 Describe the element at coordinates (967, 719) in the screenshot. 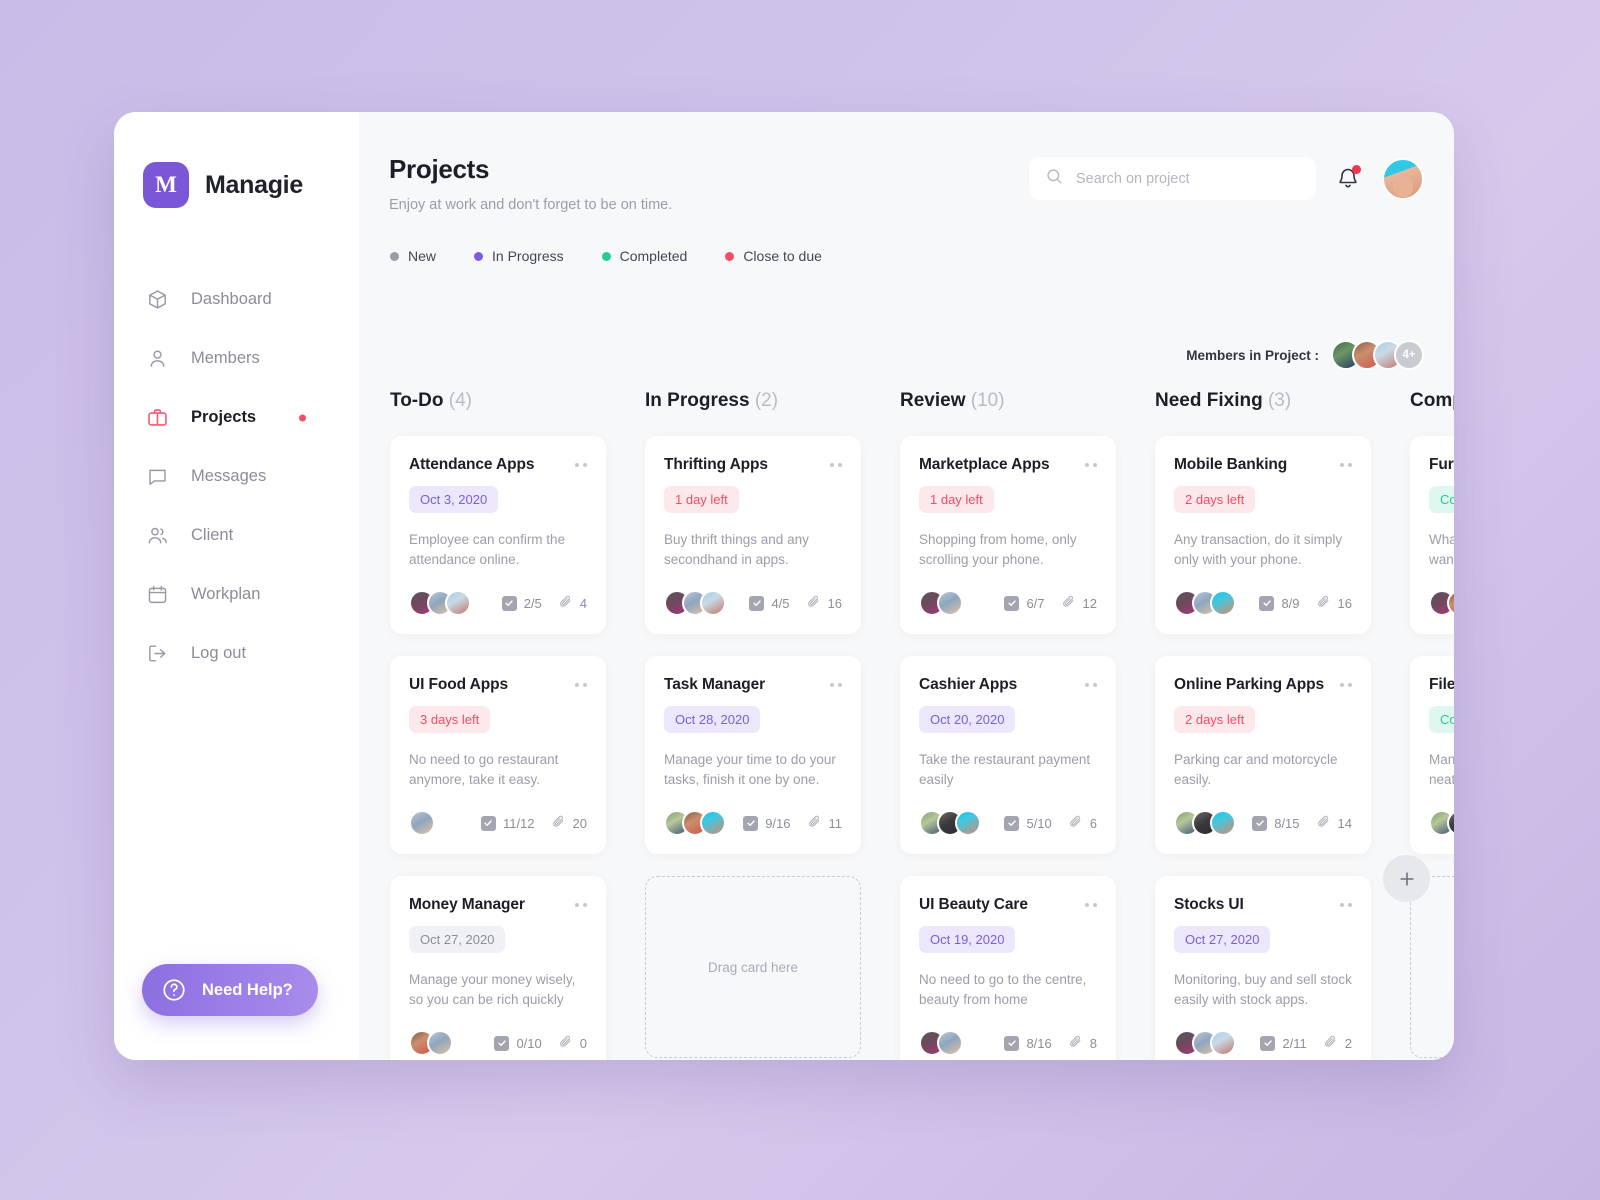

I see `card-status-badge: Oct 20, 2020` at that location.